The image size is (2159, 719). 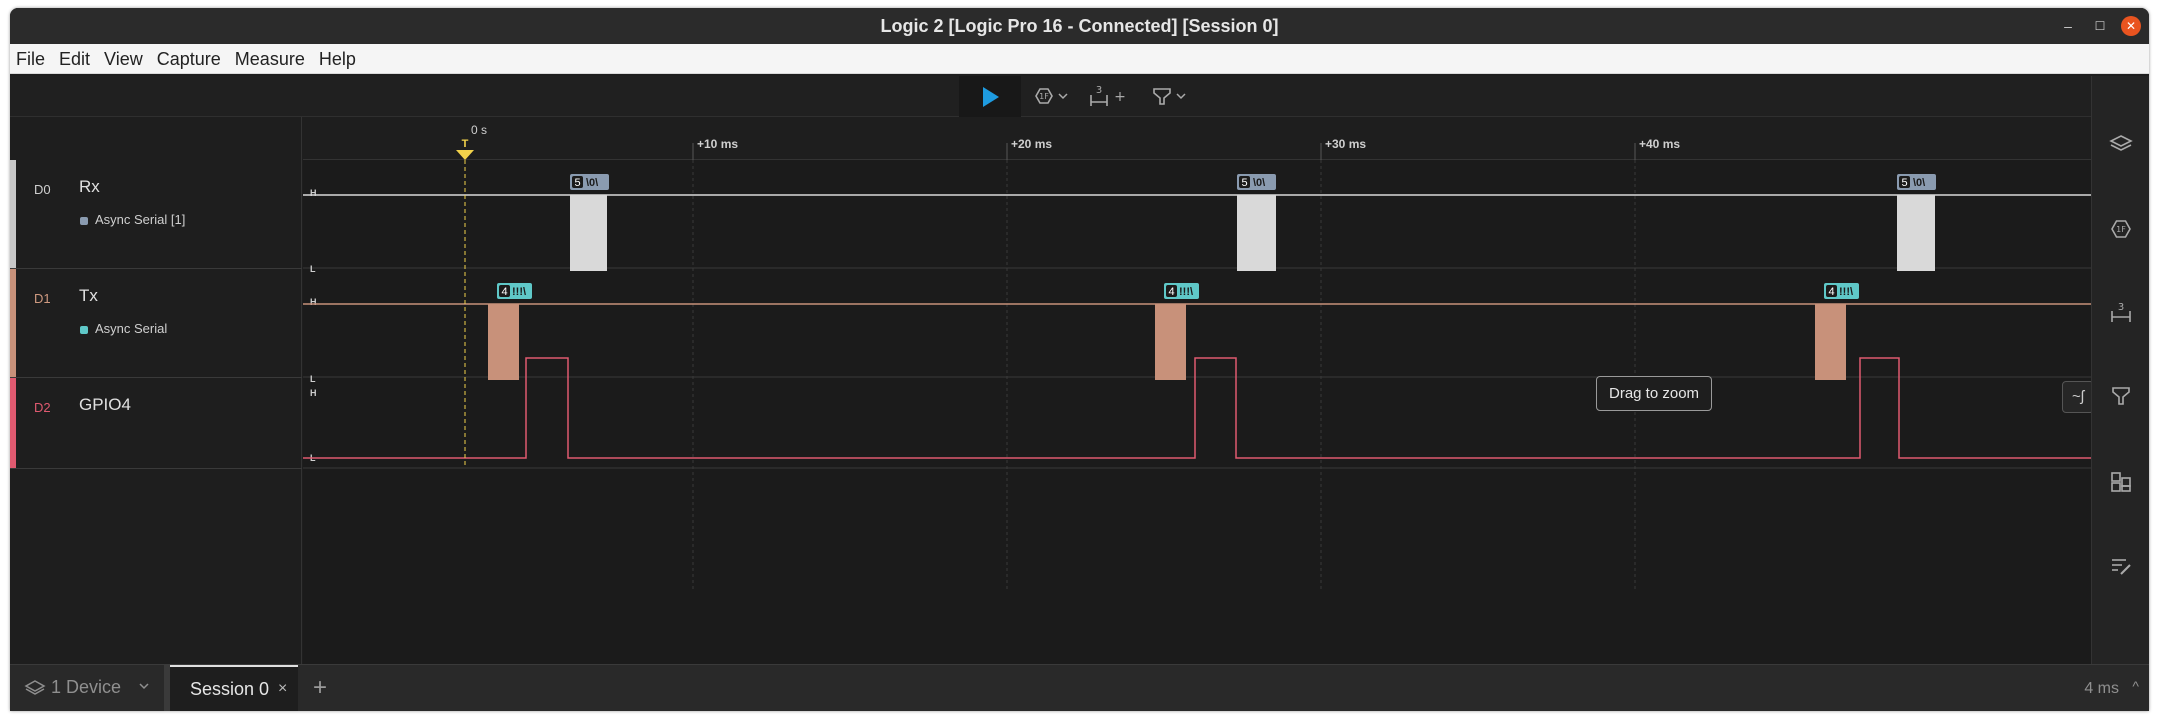 I want to click on measurement-icon, so click(x=1169, y=96).